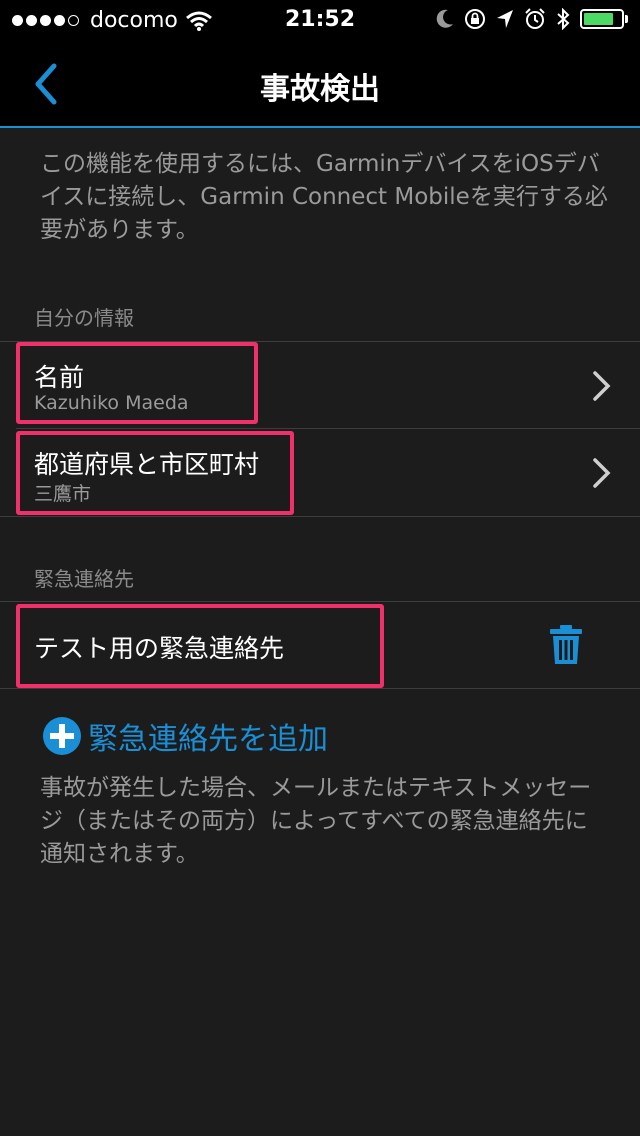  Describe the element at coordinates (320, 89) in the screenshot. I see `page-title: 事故検出` at that location.